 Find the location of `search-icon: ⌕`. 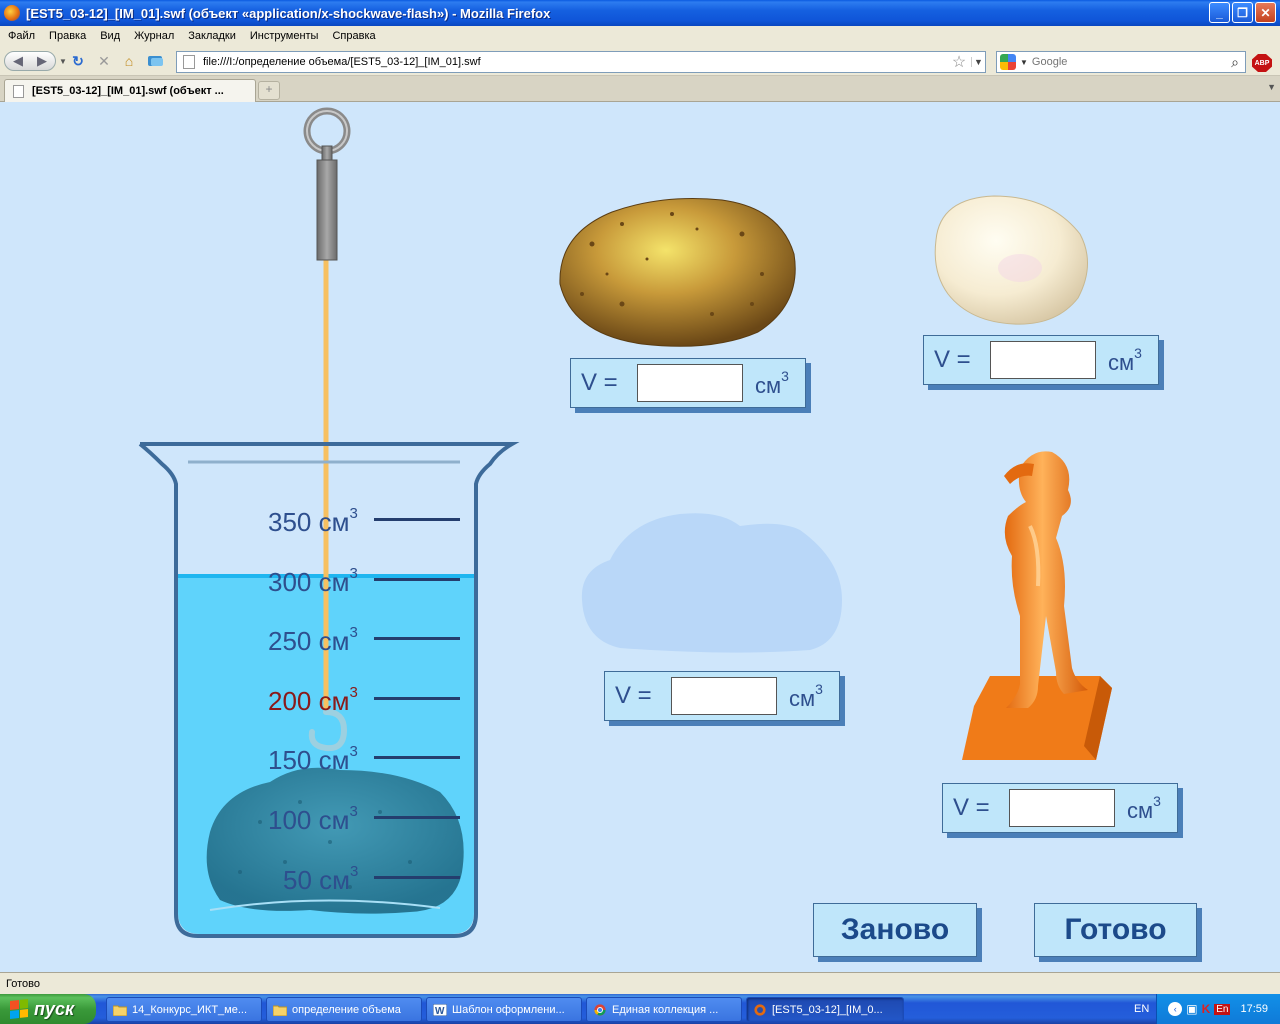

search-icon: ⌕ is located at coordinates (1235, 62).